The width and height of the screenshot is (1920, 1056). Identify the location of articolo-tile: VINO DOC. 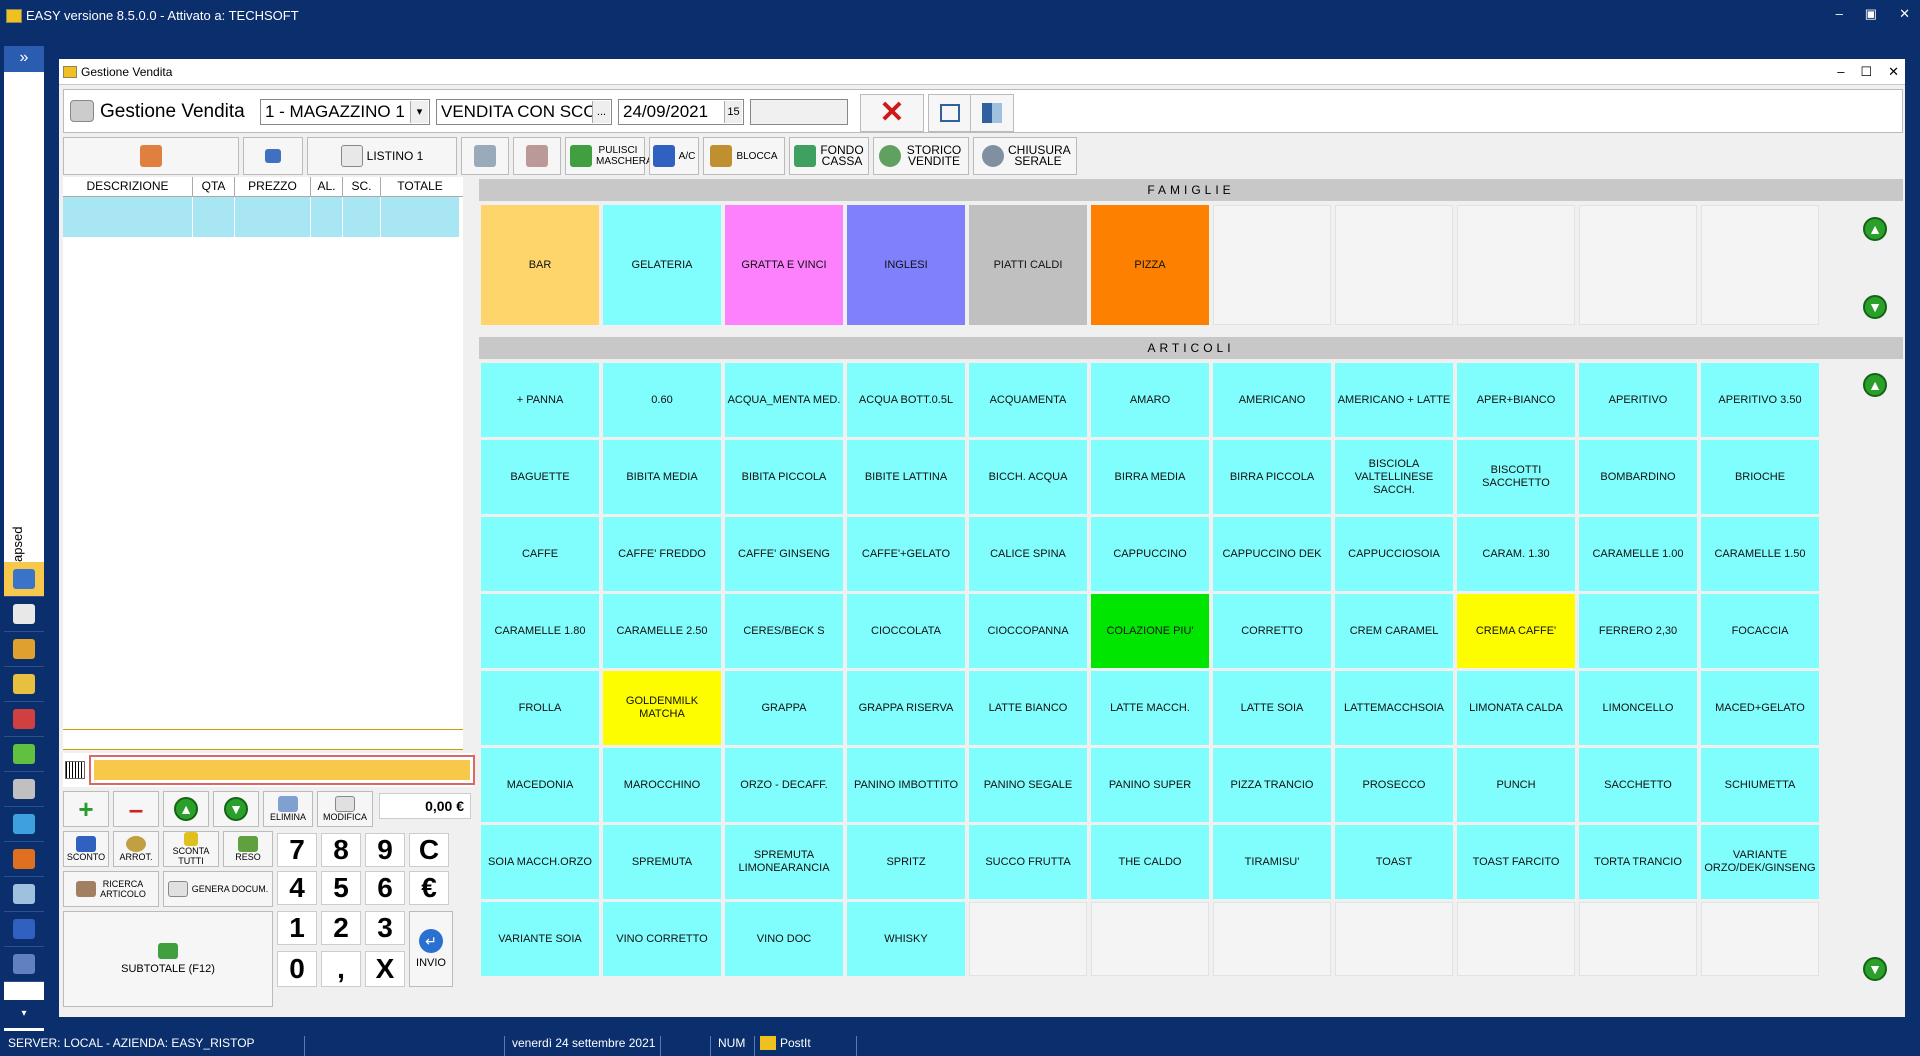
(784, 939).